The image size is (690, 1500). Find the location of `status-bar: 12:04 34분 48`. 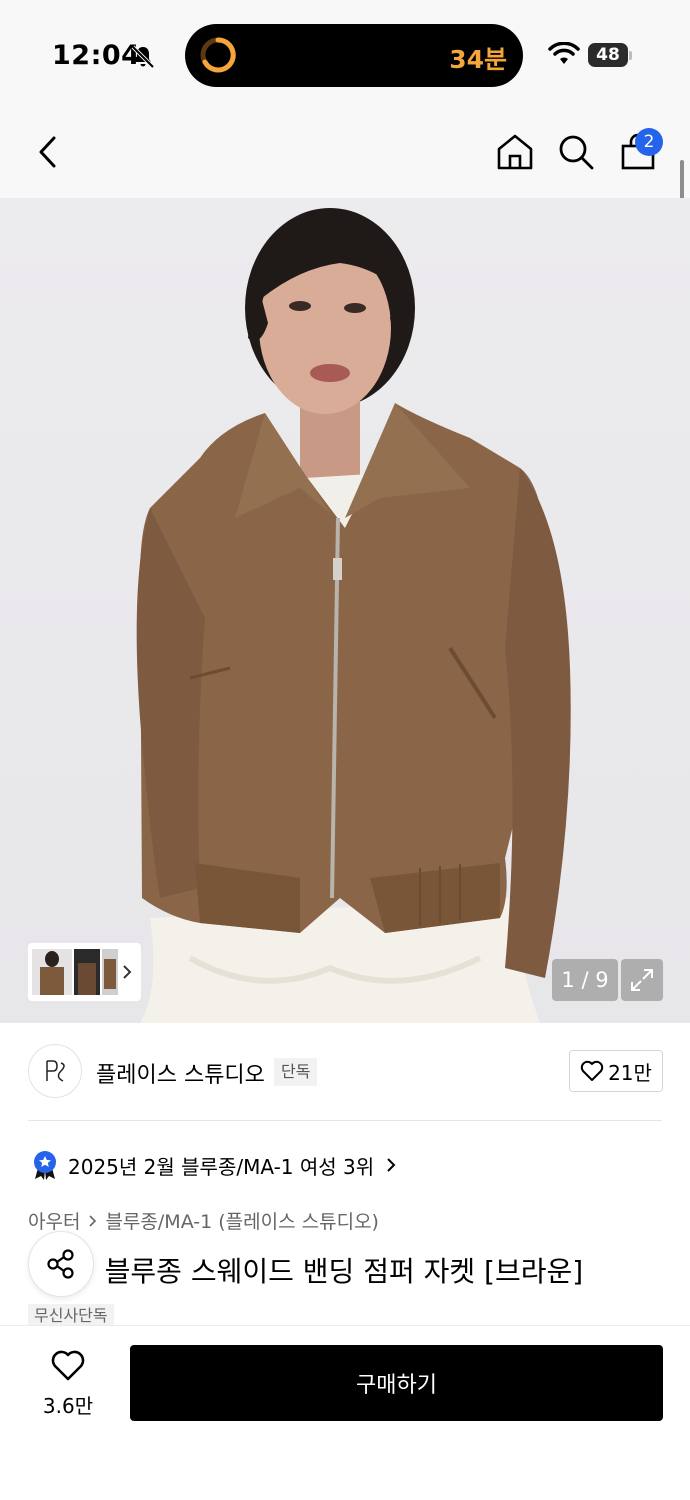

status-bar: 12:04 34분 48 is located at coordinates (345, 55).